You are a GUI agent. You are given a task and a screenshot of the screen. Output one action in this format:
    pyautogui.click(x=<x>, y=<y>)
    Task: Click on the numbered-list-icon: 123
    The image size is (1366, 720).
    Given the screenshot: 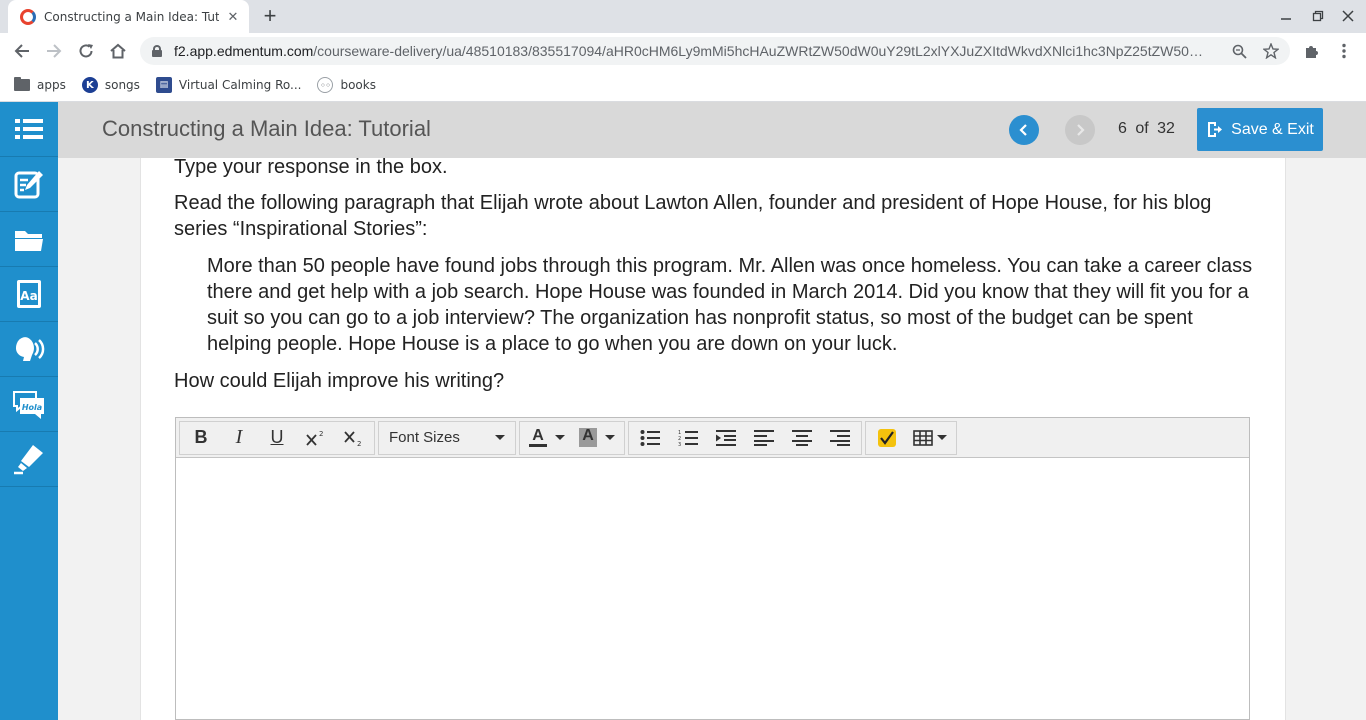 What is the action you would take?
    pyautogui.click(x=688, y=438)
    